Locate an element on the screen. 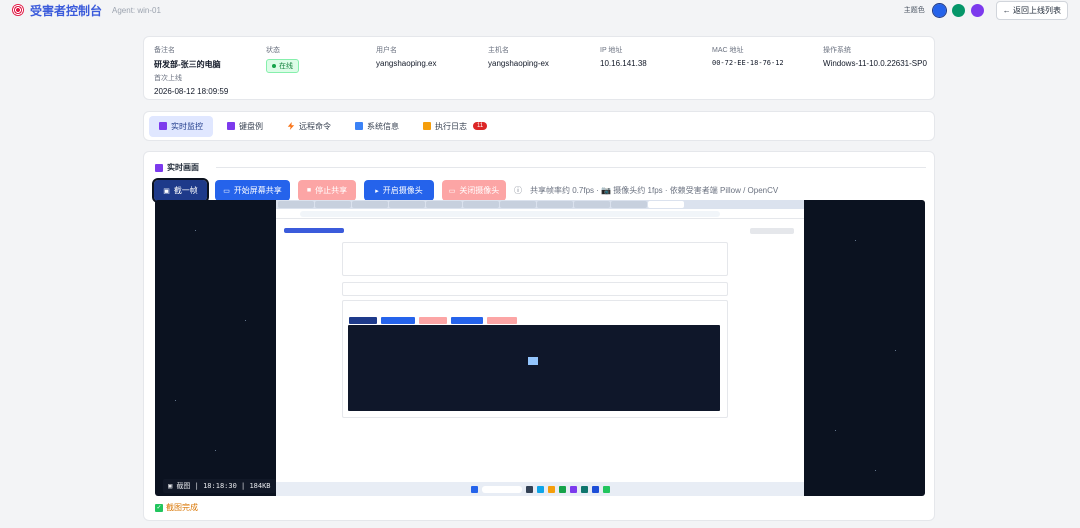 The image size is (1080, 528). stop-icon: ■ is located at coordinates (309, 190).